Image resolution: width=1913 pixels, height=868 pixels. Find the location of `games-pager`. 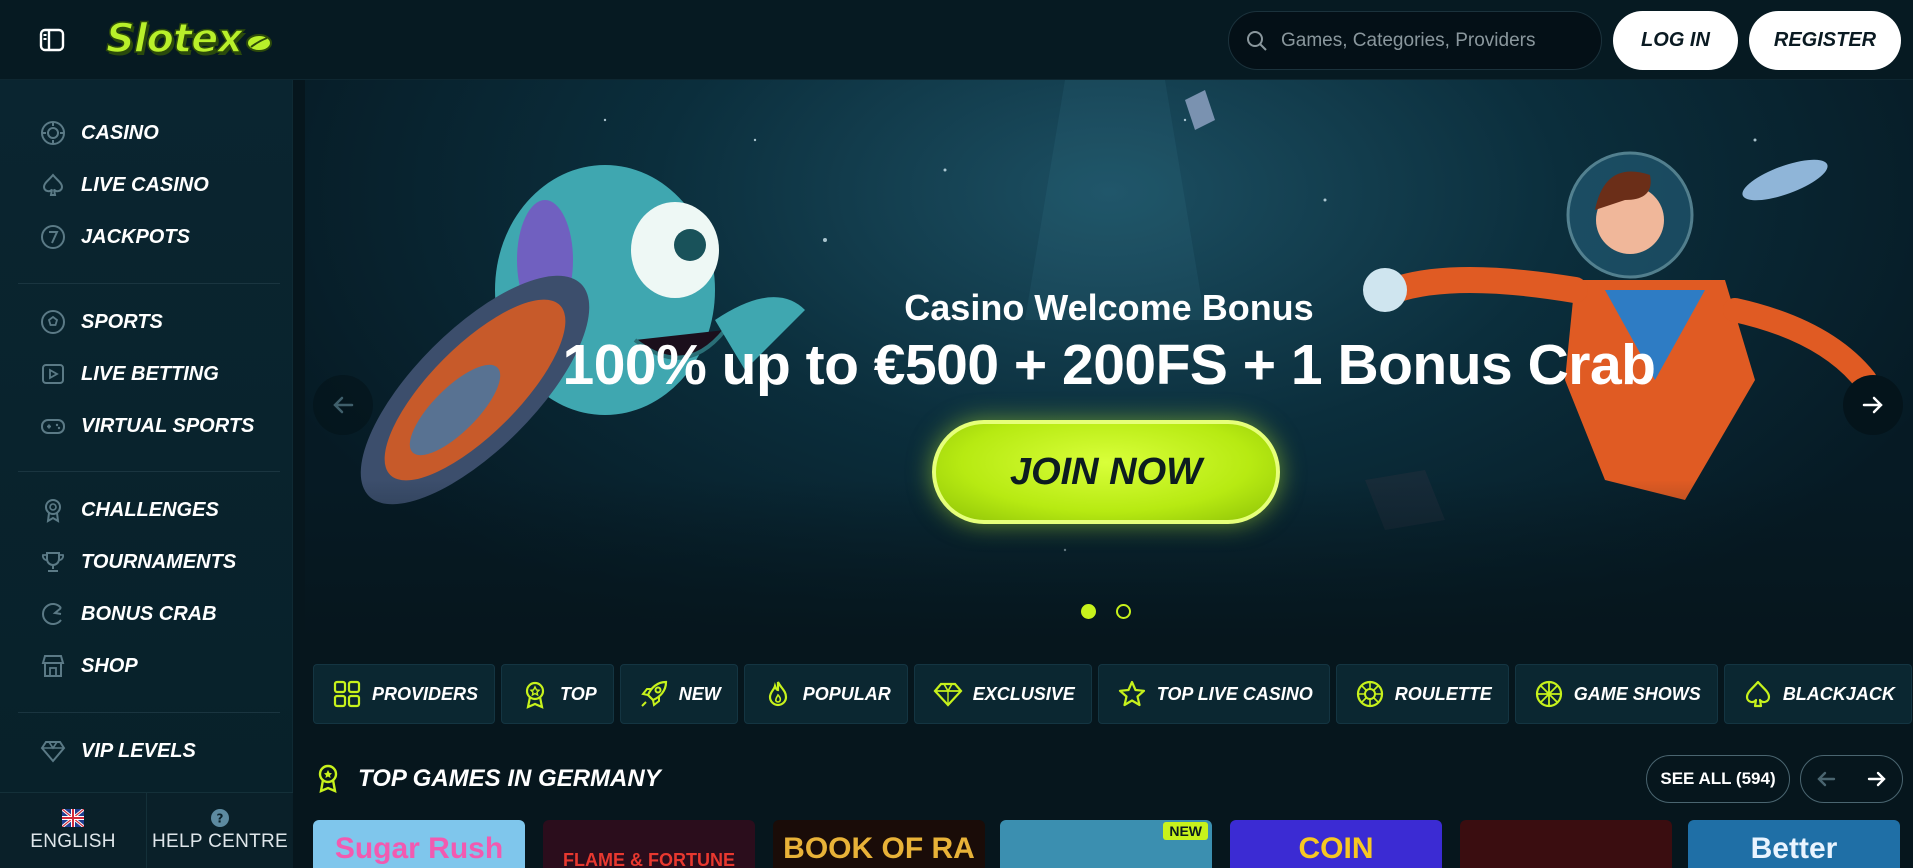

games-pager is located at coordinates (1851, 779).